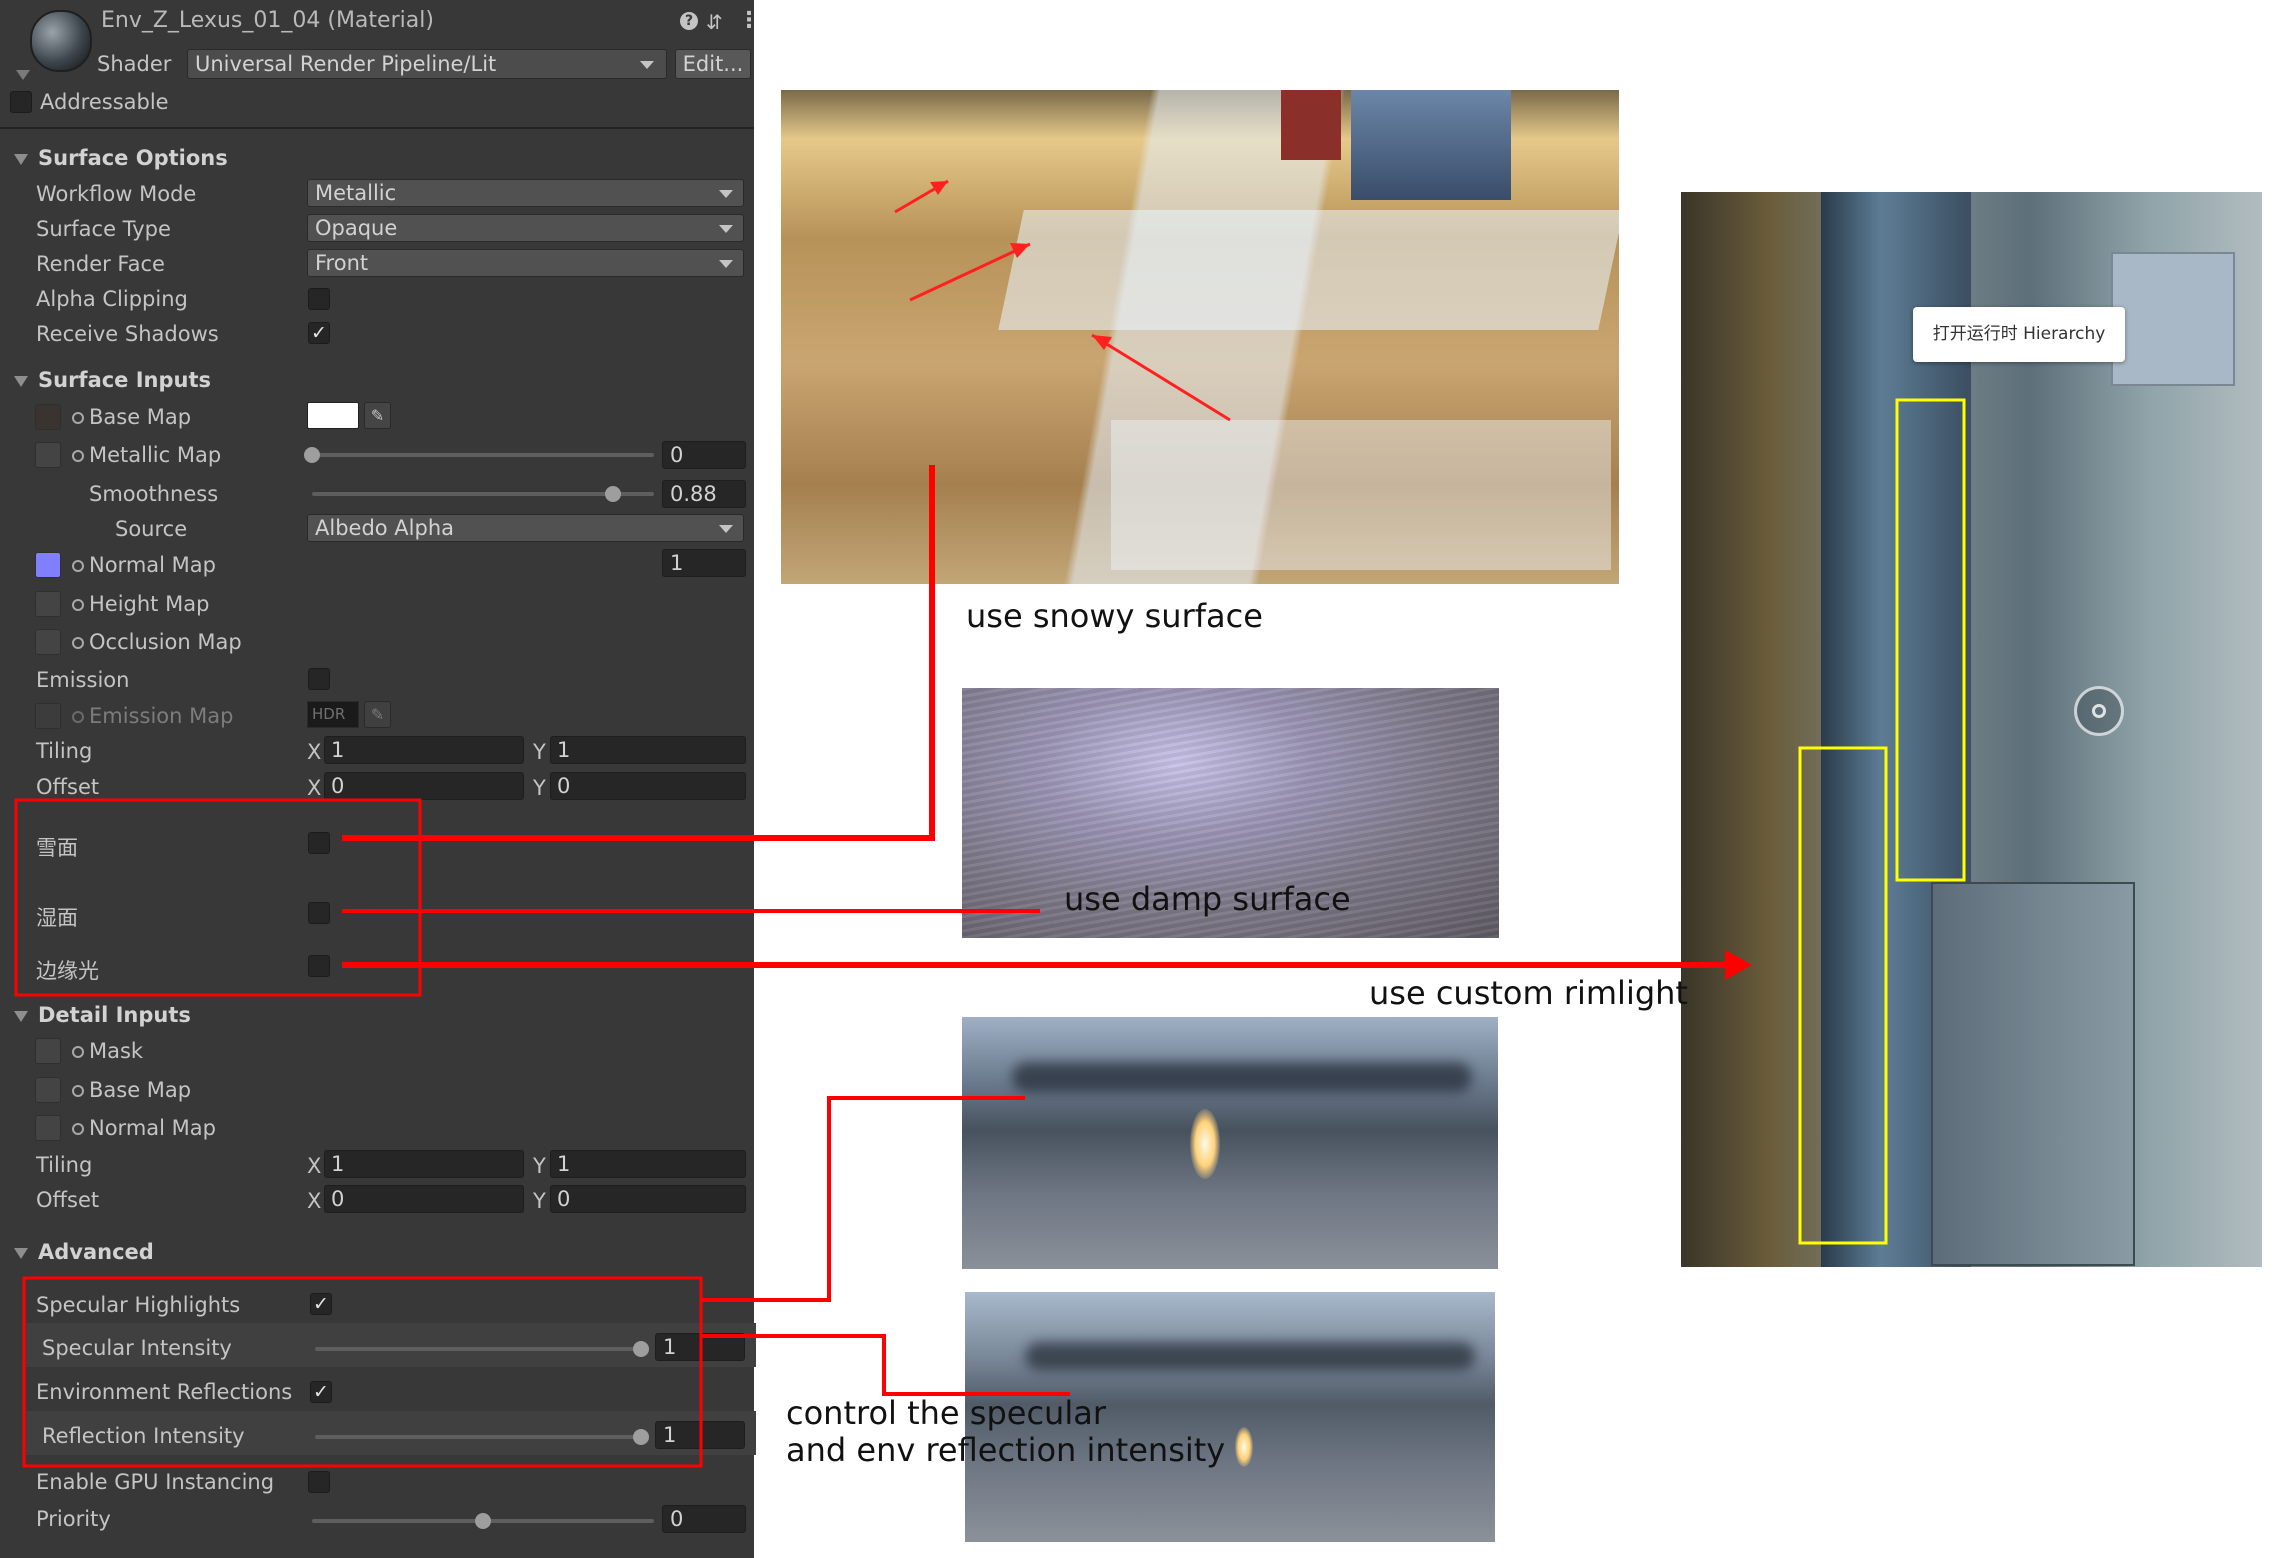 Image resolution: width=2274 pixels, height=1558 pixels. Describe the element at coordinates (946, 1413) in the screenshot. I see `specular-annotation-line1: control the specular` at that location.